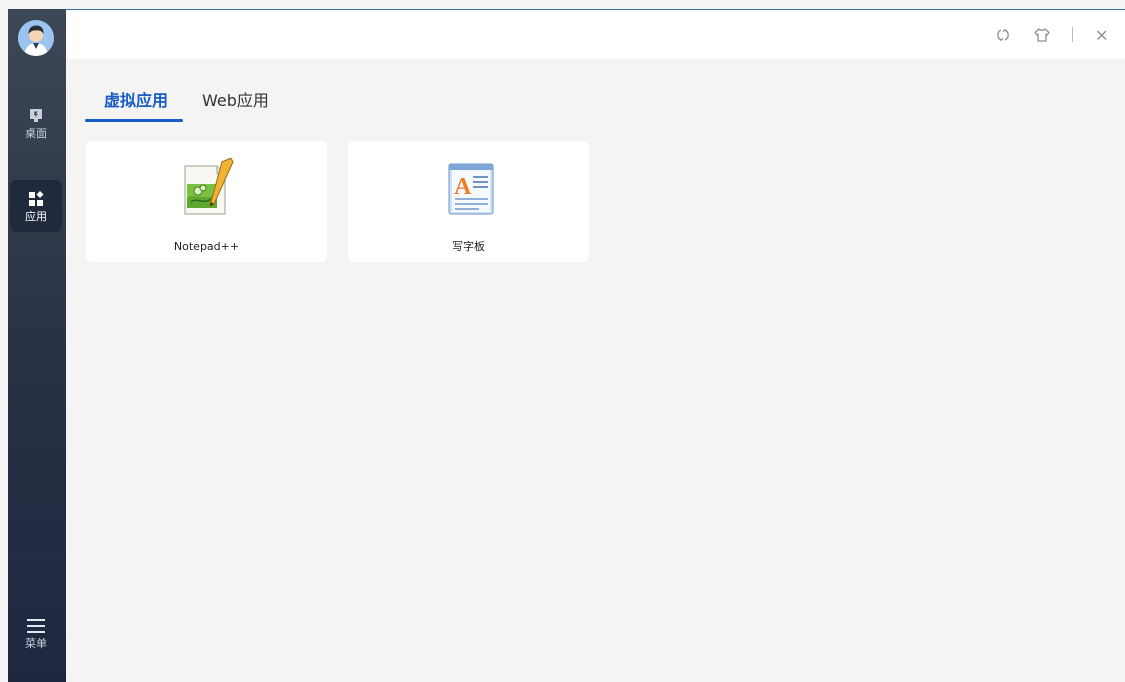  What do you see at coordinates (36, 199) in the screenshot?
I see `apps-icon` at bounding box center [36, 199].